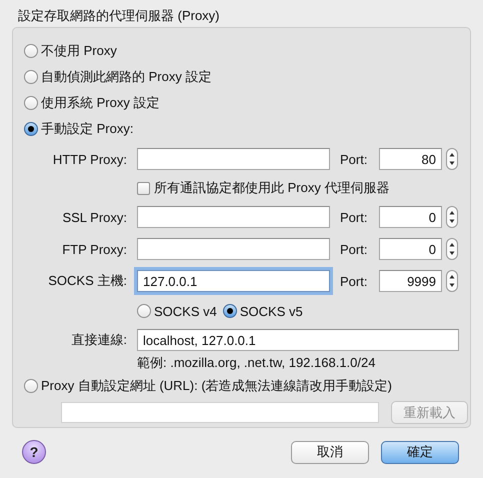 This screenshot has width=483, height=478. Describe the element at coordinates (220, 412) in the screenshot. I see `url-field` at that location.